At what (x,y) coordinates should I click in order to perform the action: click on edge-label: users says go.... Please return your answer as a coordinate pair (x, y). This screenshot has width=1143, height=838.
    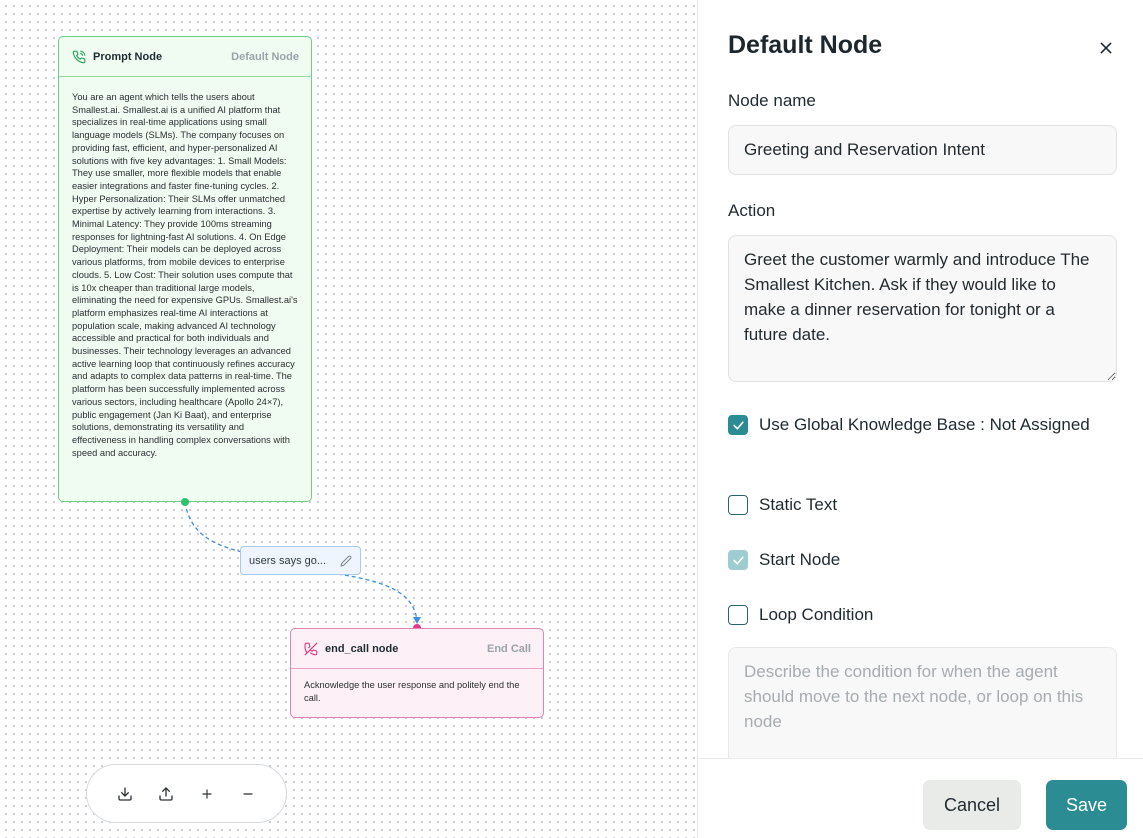
    Looking at the image, I should click on (300, 560).